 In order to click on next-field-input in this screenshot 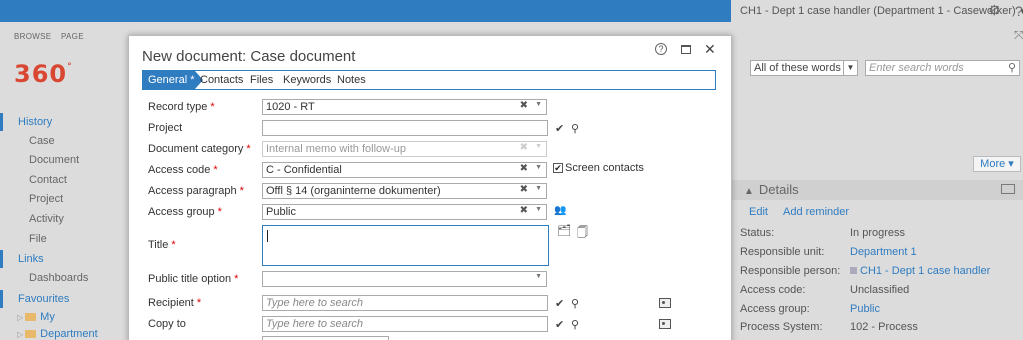, I will do `click(325, 338)`.